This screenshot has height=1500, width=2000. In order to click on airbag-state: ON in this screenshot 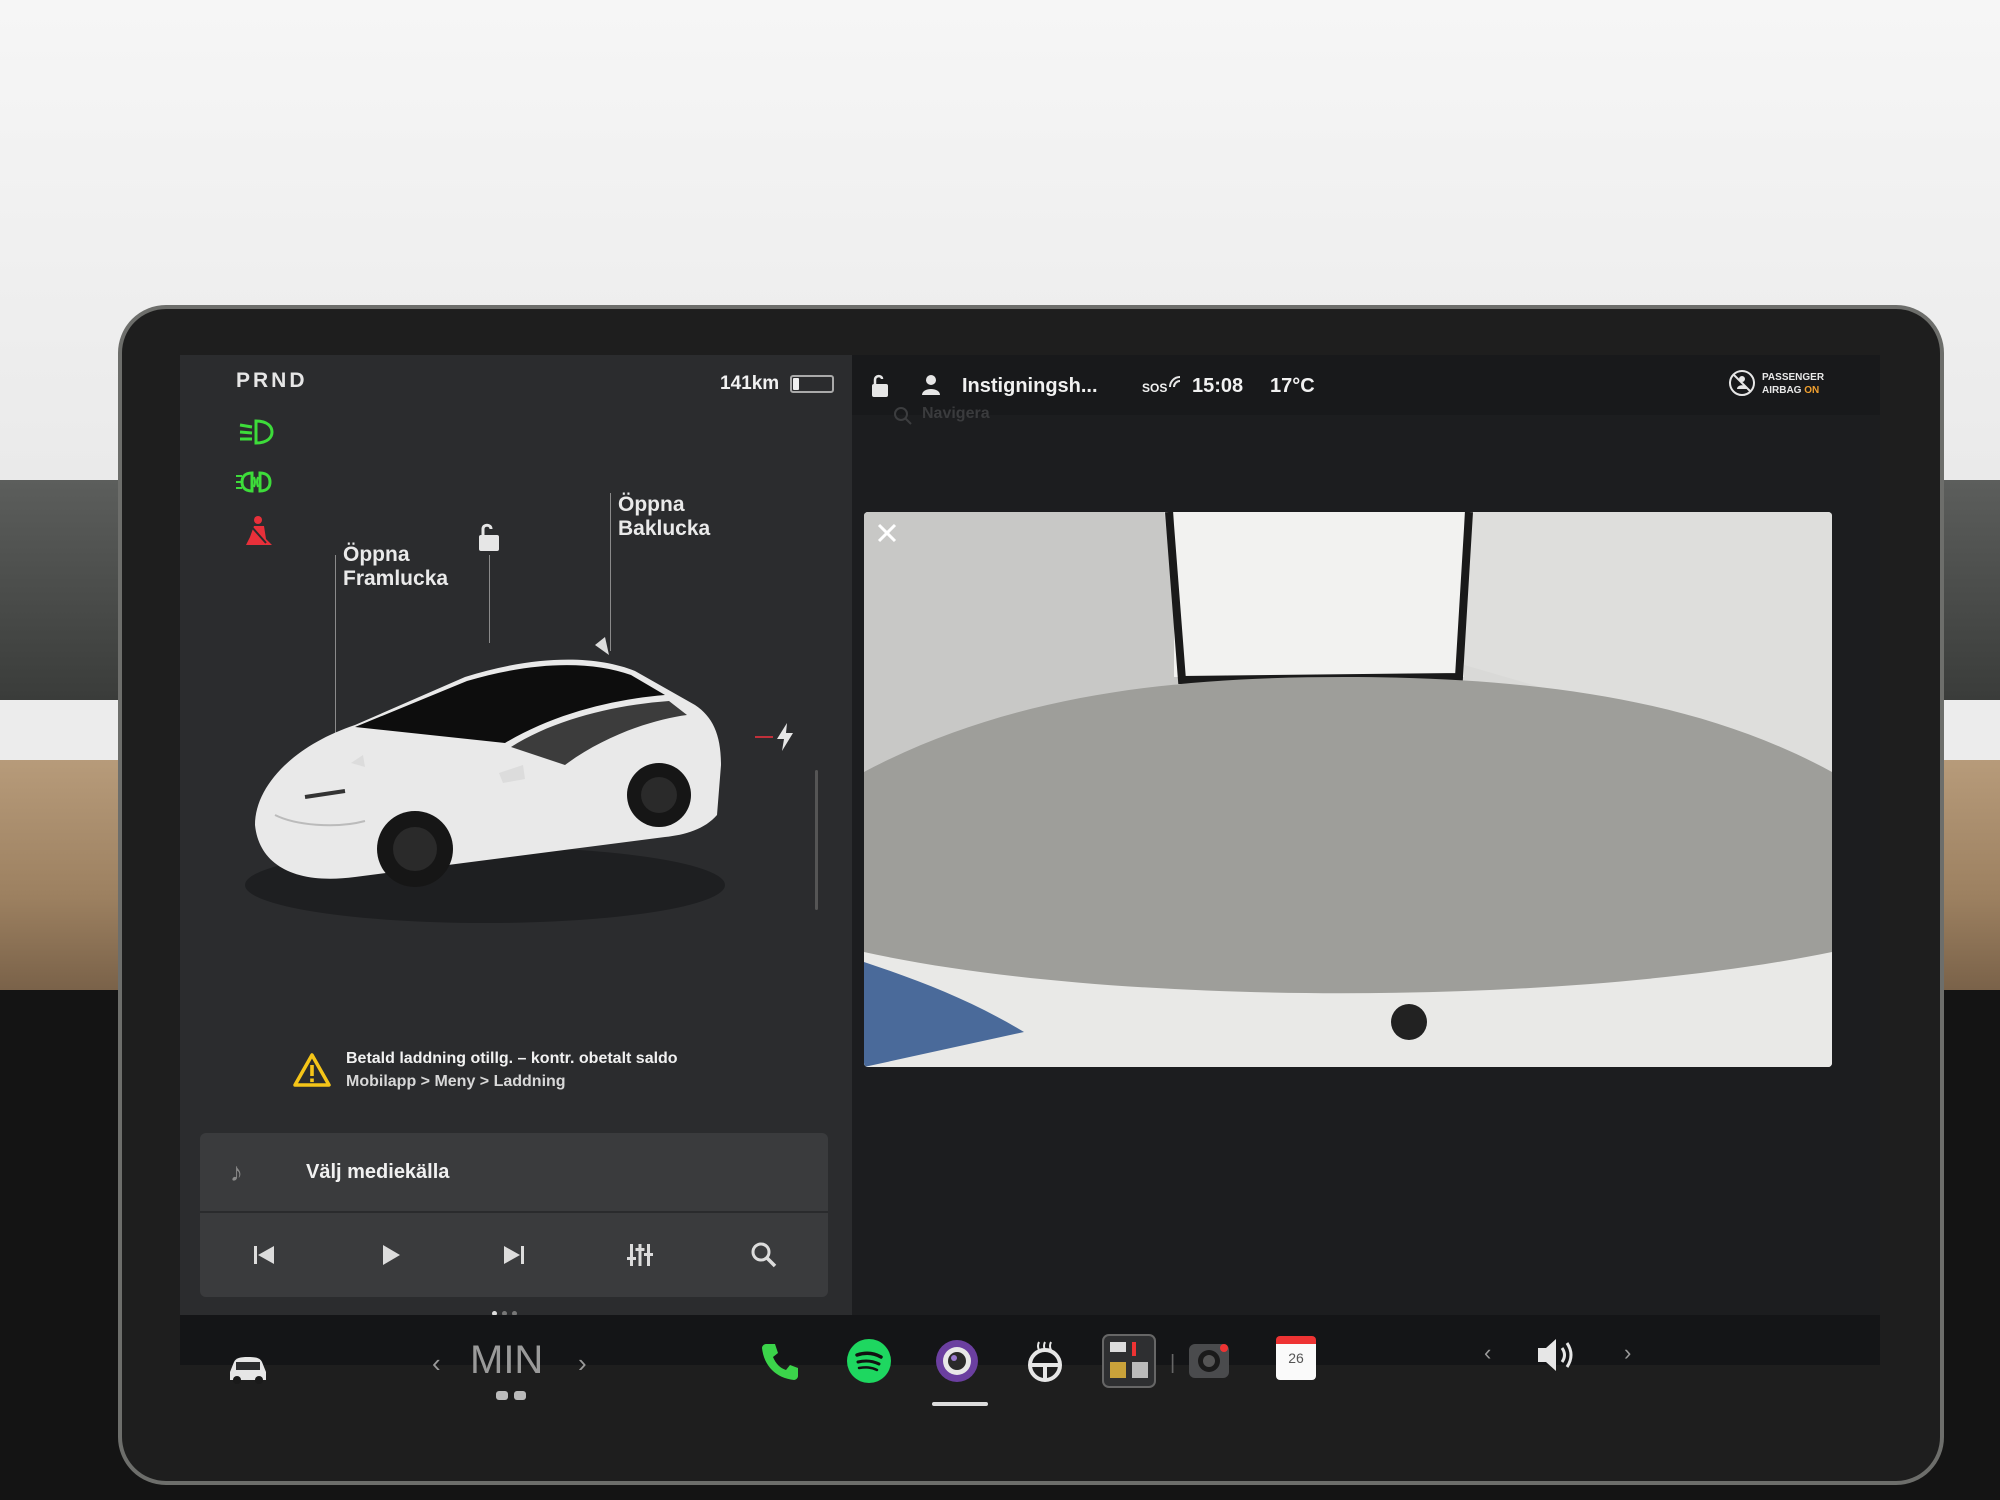, I will do `click(1812, 390)`.